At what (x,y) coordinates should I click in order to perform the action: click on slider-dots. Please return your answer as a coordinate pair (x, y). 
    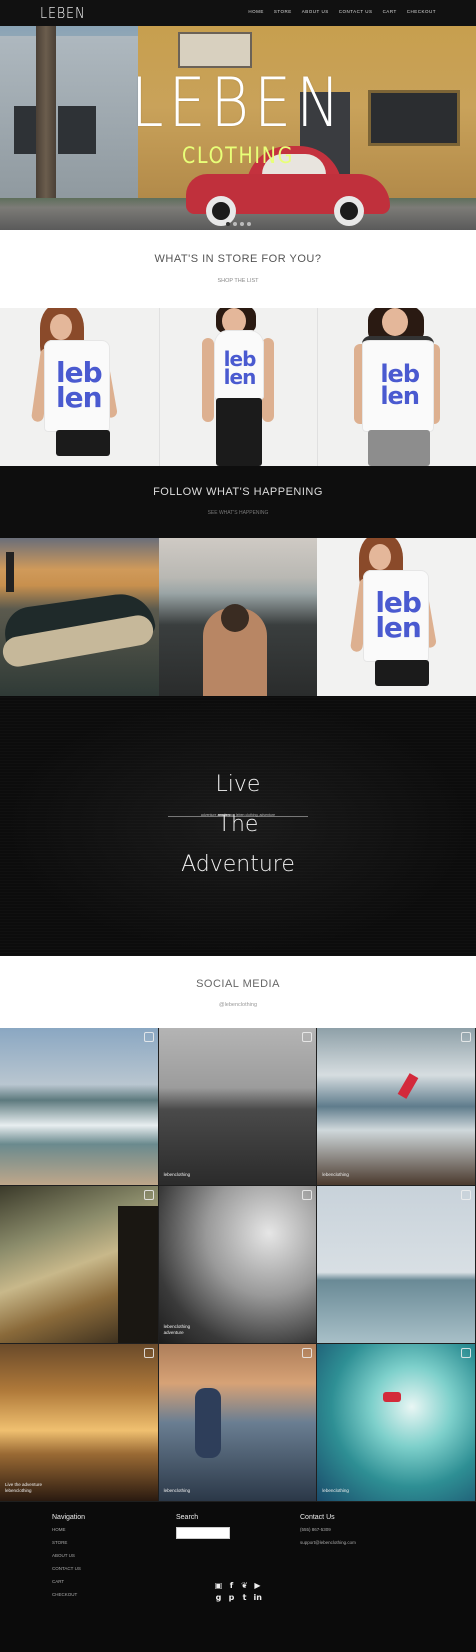
    Looking at the image, I should click on (238, 224).